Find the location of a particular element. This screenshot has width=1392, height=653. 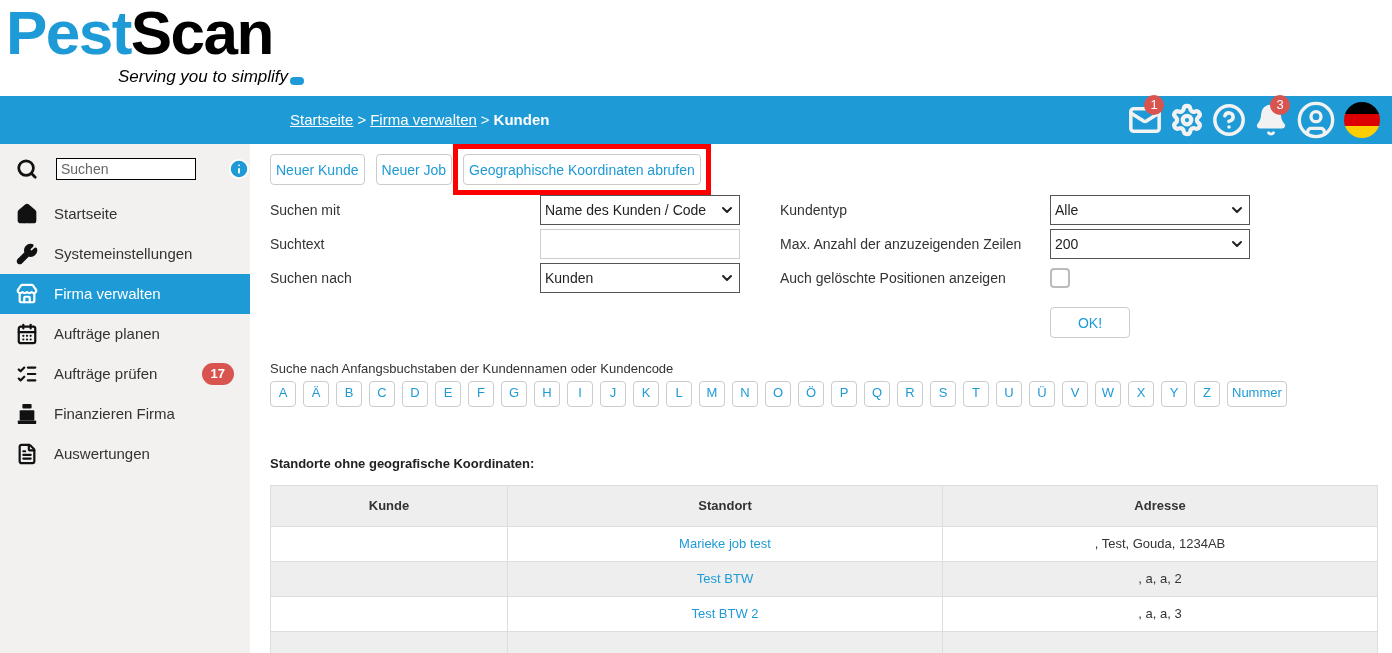

letter-button: G is located at coordinates (514, 393).